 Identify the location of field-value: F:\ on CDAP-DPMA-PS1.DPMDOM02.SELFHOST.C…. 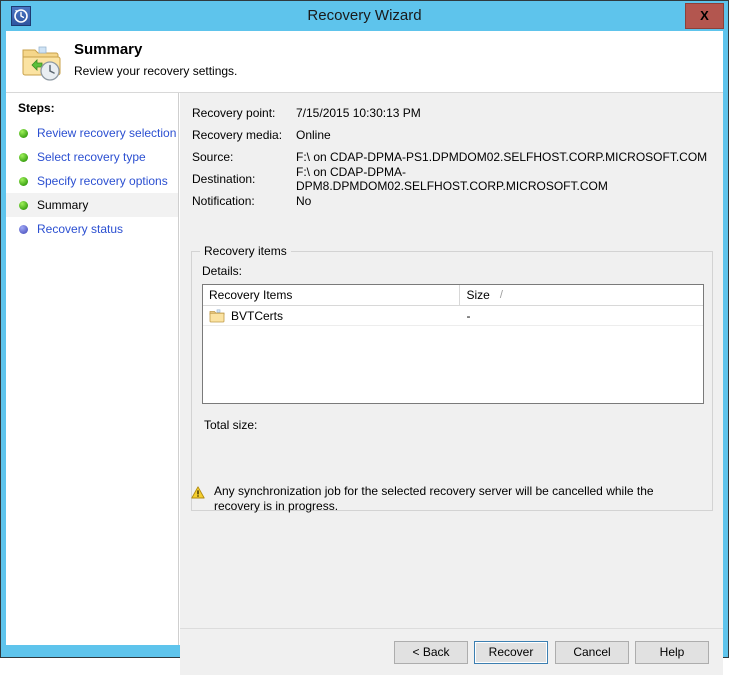
(502, 157).